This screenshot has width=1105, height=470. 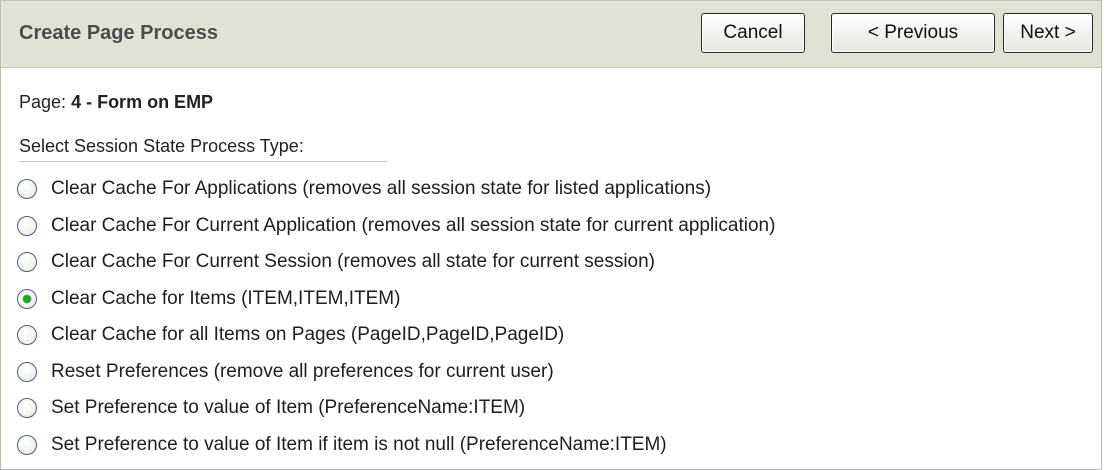 I want to click on radio-option-label: Clear Cache for Items (ITEM,ITEM,ITEM), so click(x=225, y=299).